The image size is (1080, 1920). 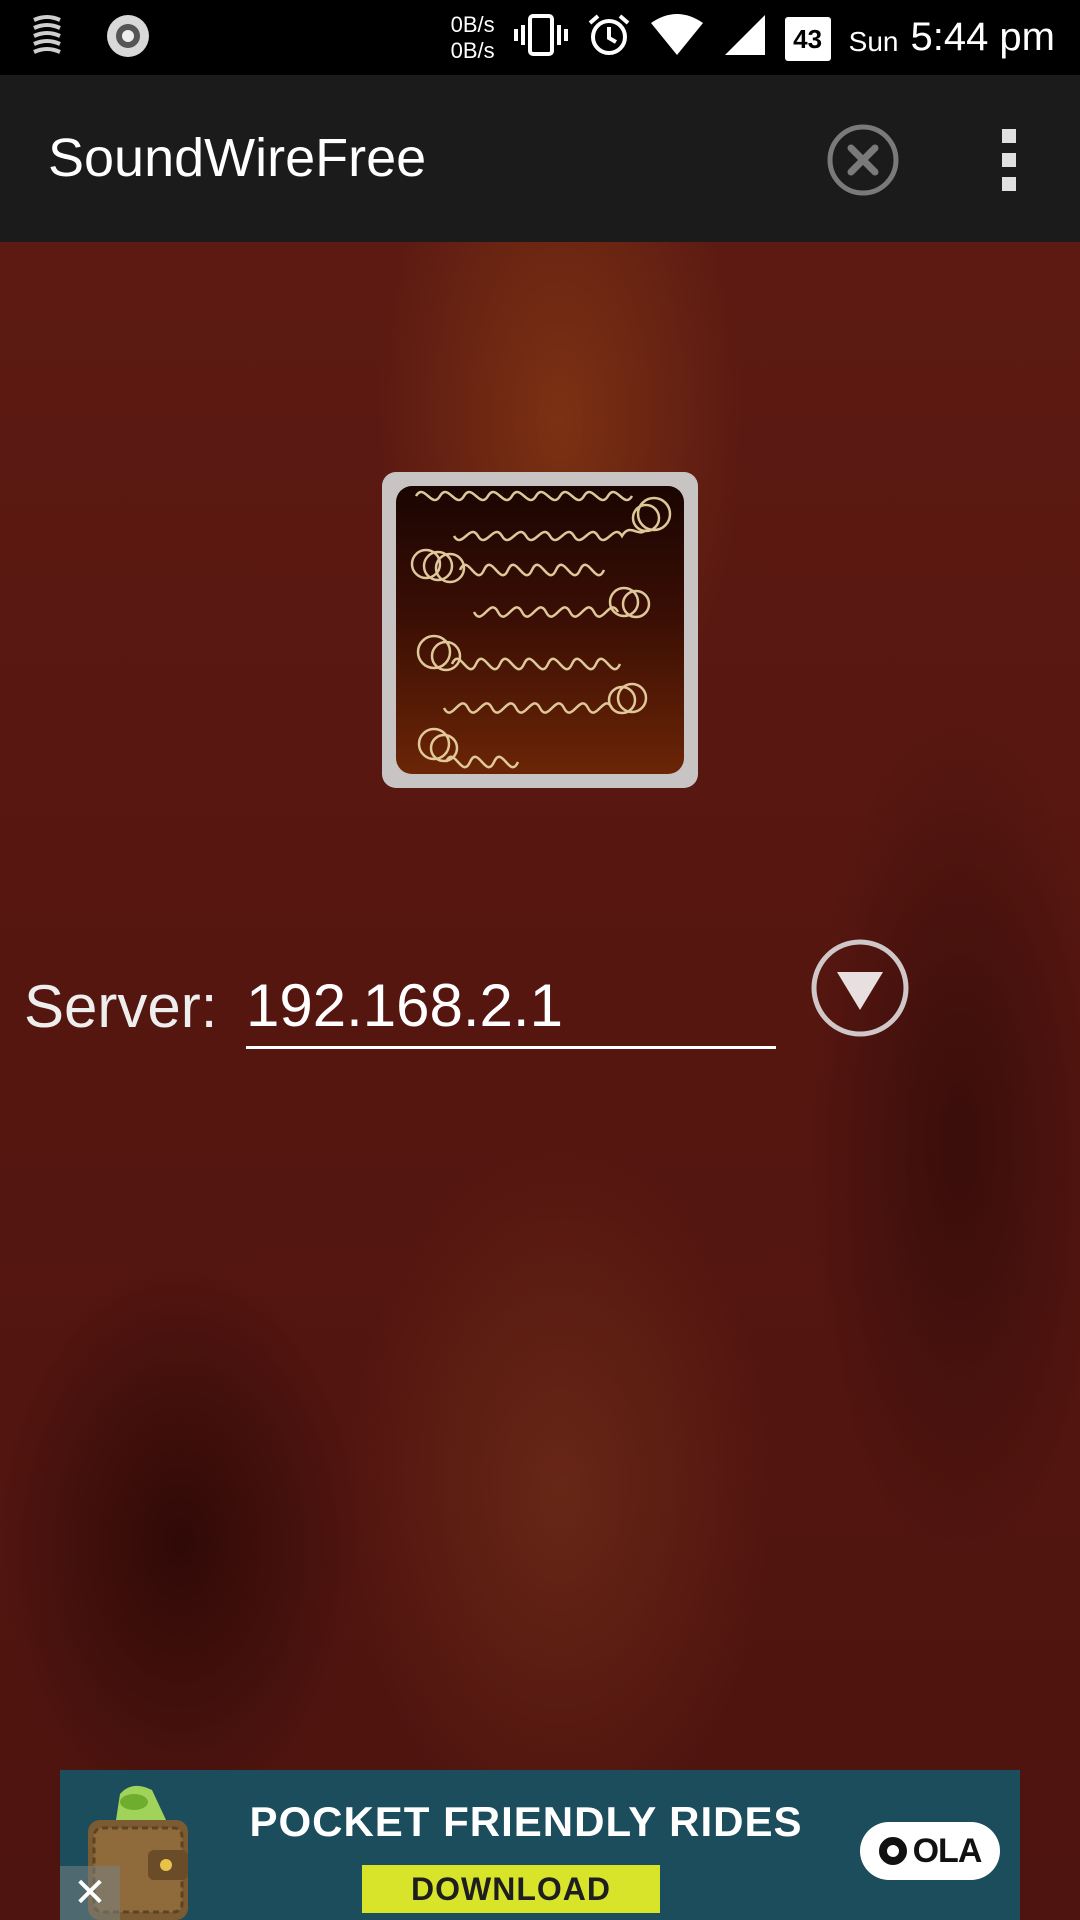 I want to click on close-button, so click(x=863, y=160).